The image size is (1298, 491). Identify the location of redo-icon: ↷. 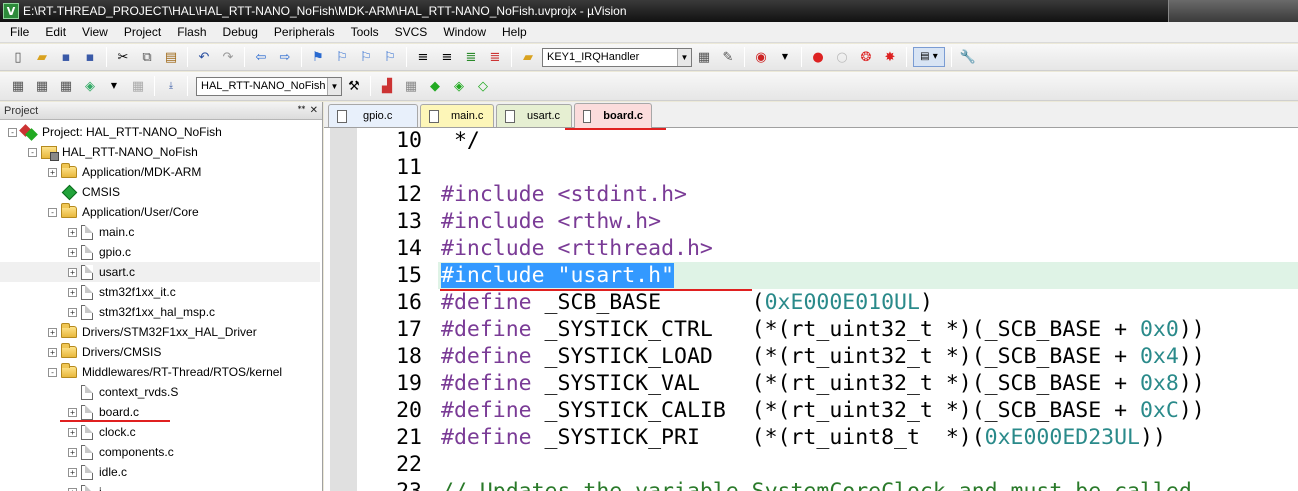
(228, 57).